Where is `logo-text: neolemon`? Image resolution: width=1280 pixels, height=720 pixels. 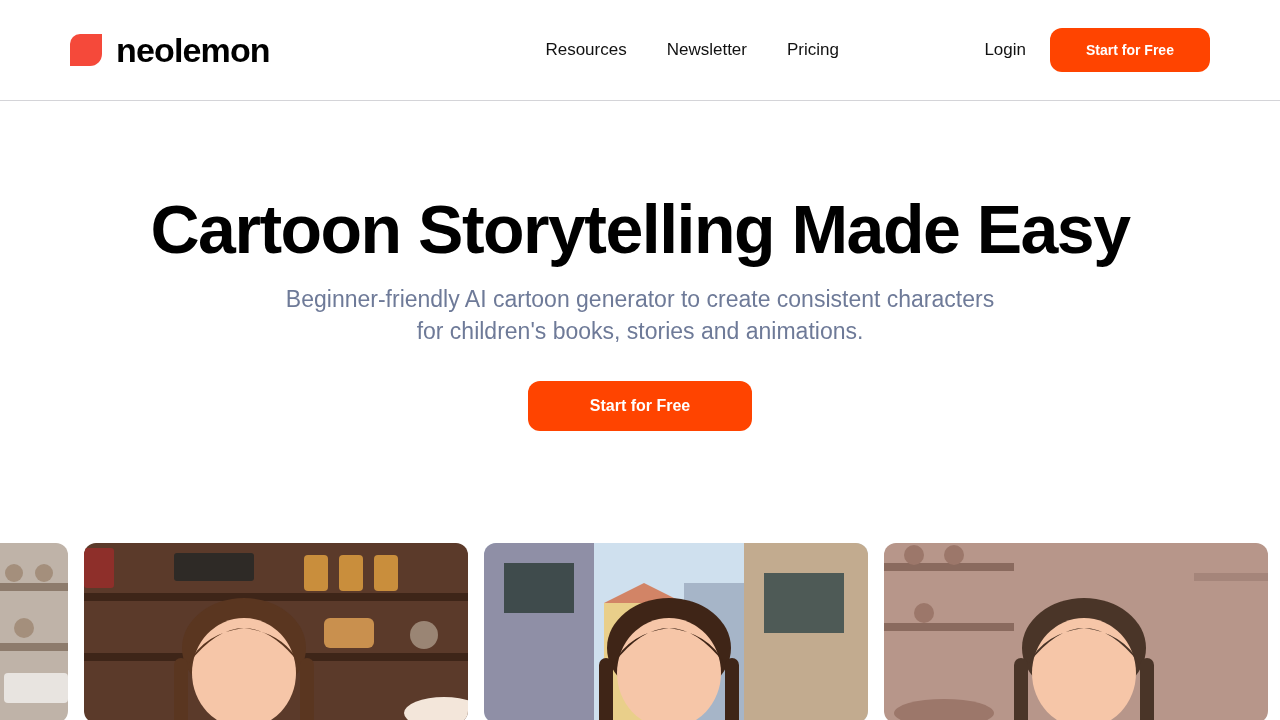 logo-text: neolemon is located at coordinates (193, 50).